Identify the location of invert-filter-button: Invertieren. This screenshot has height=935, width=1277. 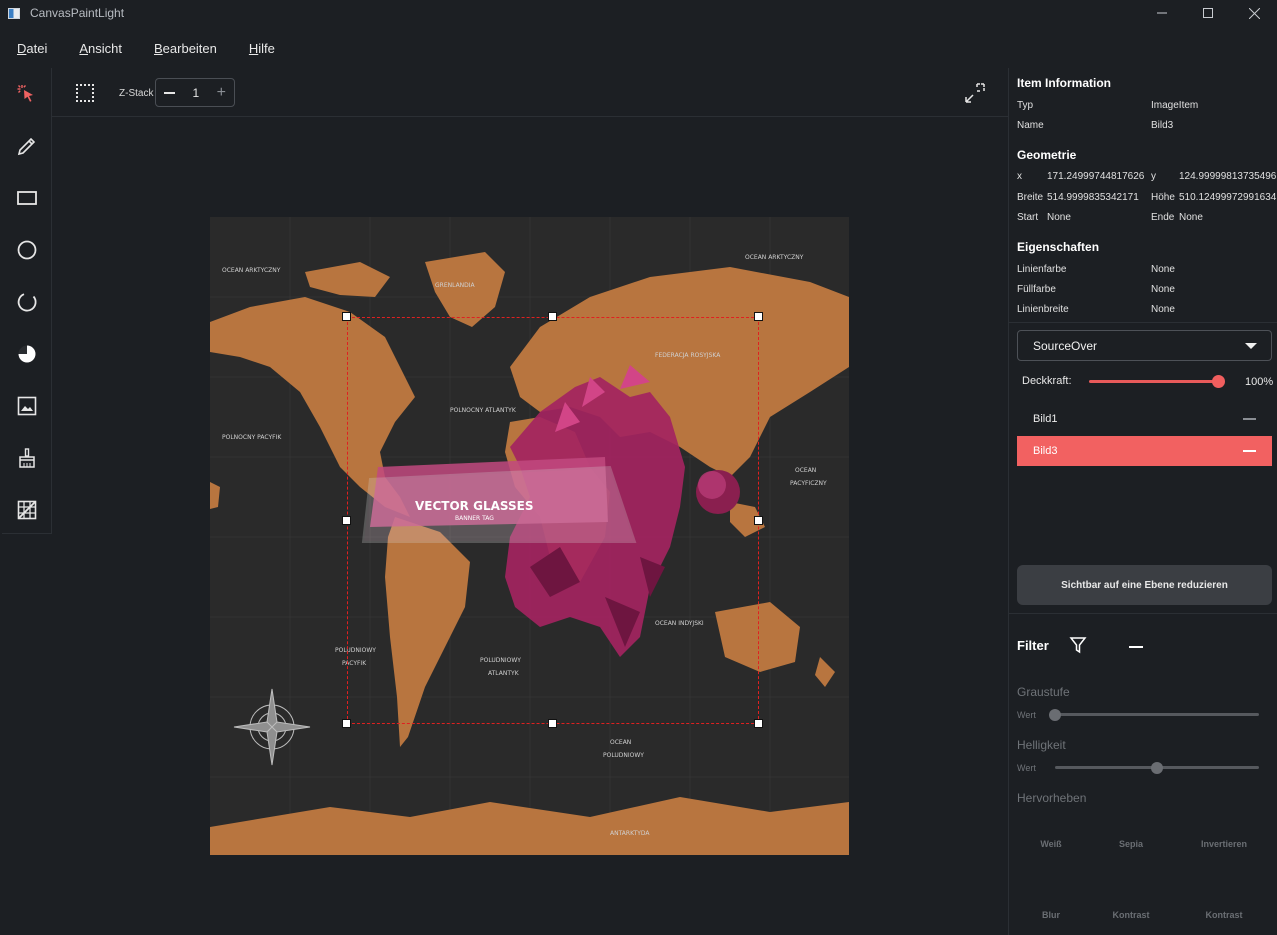
(1224, 844).